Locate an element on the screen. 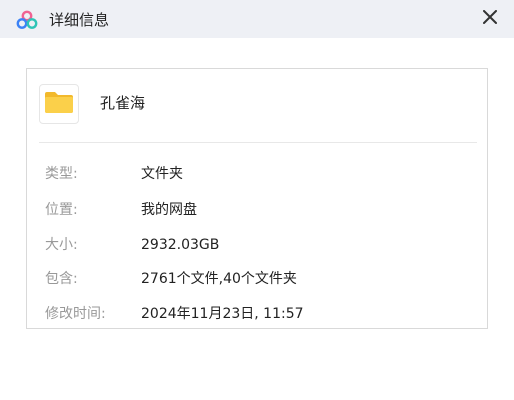  detail-row-type: 类型: 文件夹 is located at coordinates (257, 174).